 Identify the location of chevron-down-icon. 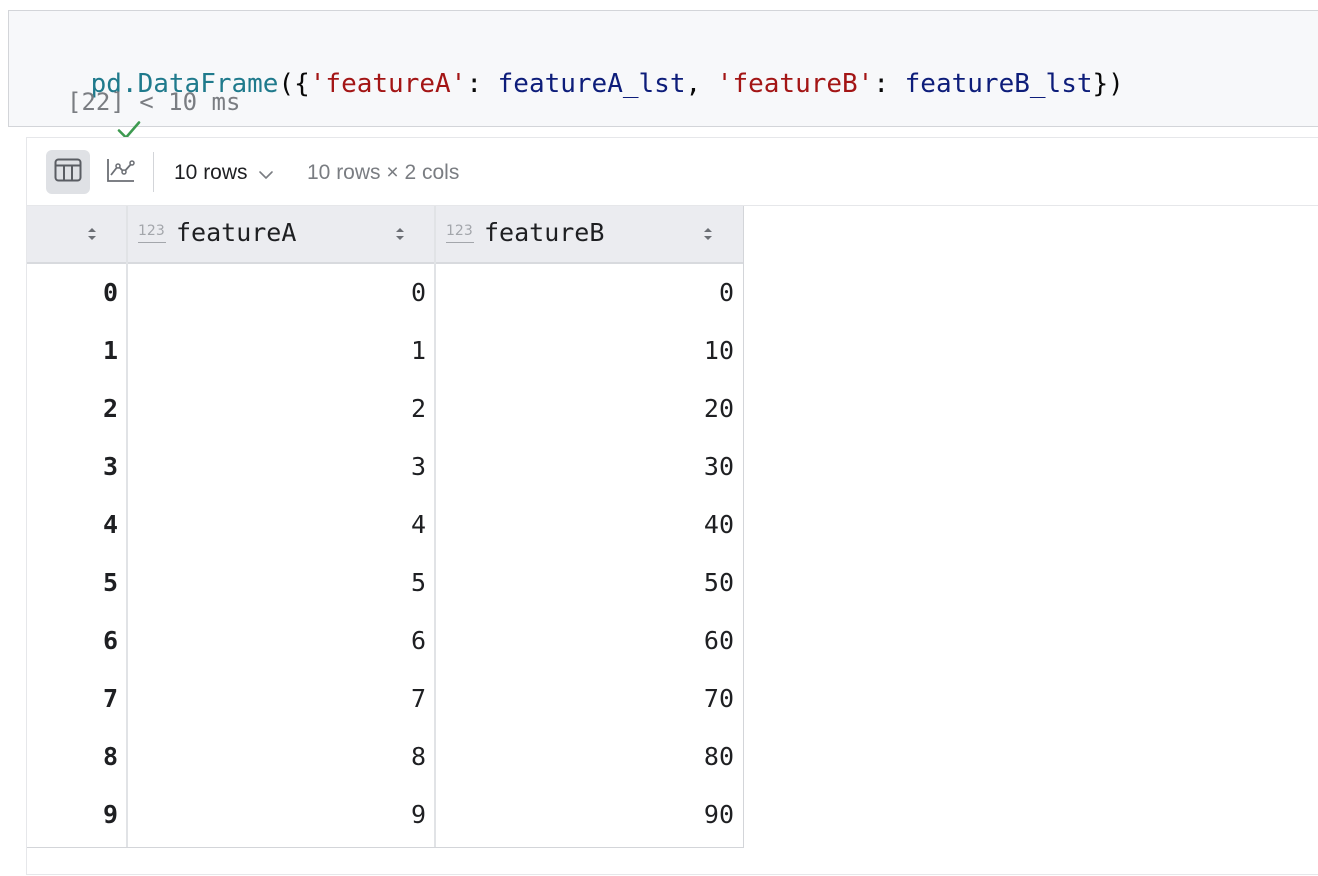
(266, 173).